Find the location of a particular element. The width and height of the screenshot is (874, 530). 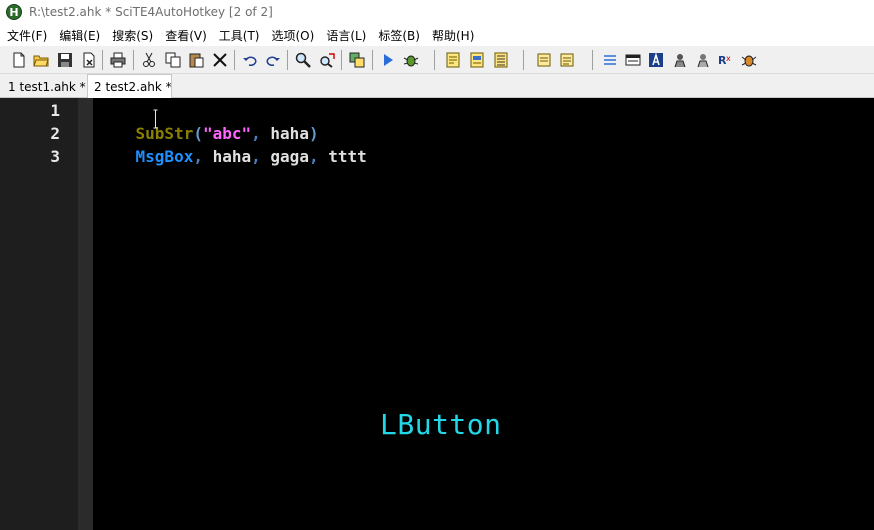

token-identifier: gaga is located at coordinates (284, 156).